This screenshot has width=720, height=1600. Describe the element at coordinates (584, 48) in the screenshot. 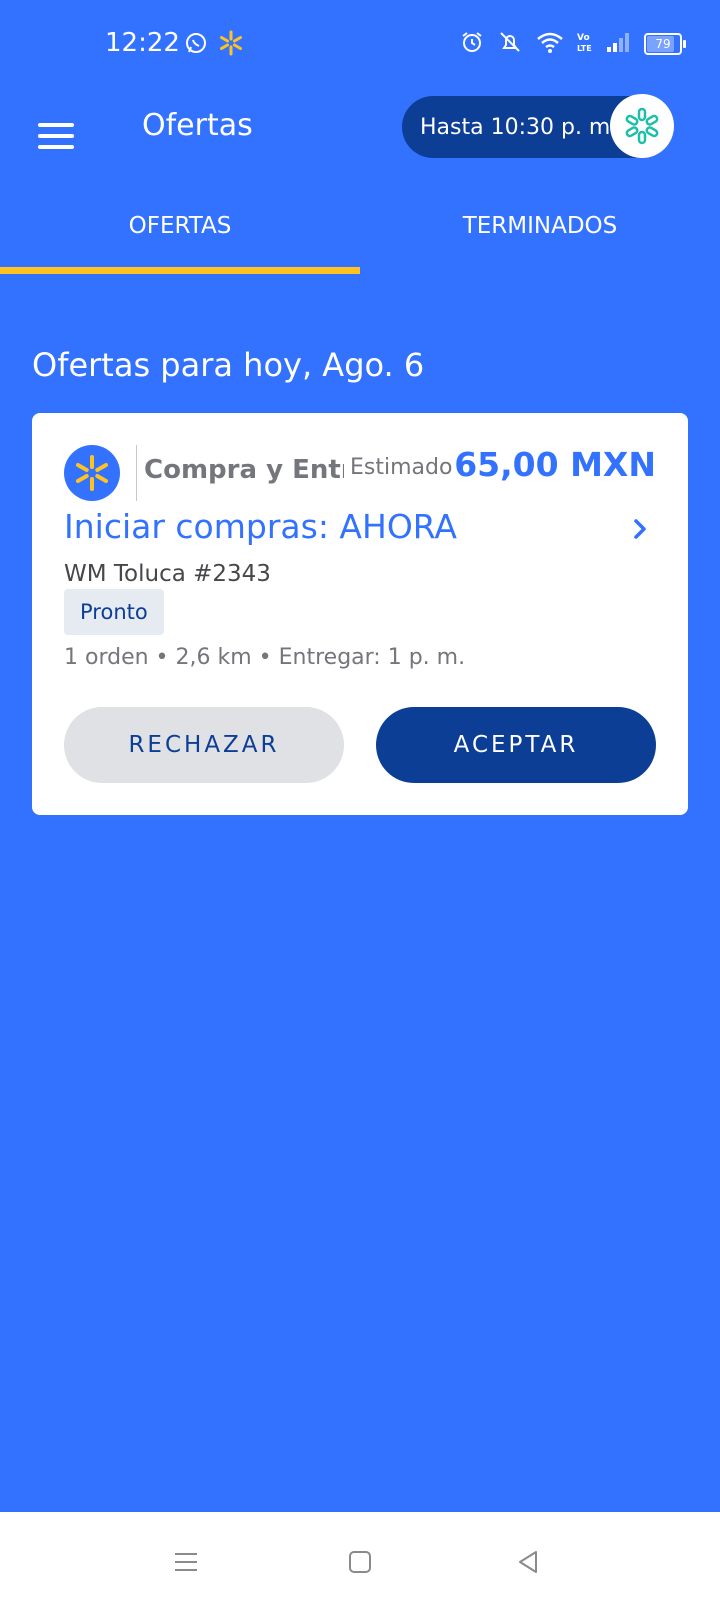

I see `svg-text: LTE` at that location.